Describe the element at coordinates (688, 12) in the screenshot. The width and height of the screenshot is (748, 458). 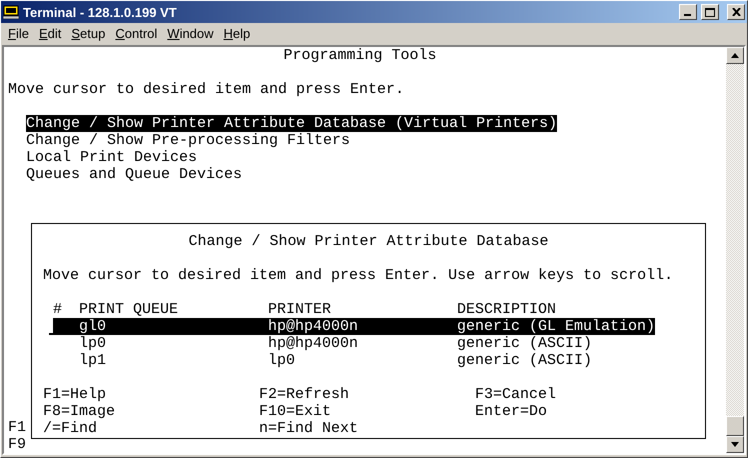
I see `minimize-button` at that location.